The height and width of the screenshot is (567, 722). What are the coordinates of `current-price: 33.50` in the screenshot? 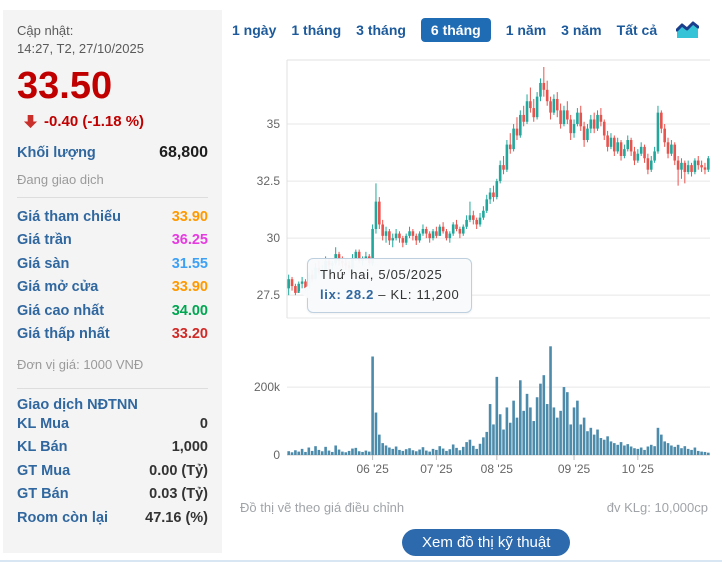 It's located at (65, 86).